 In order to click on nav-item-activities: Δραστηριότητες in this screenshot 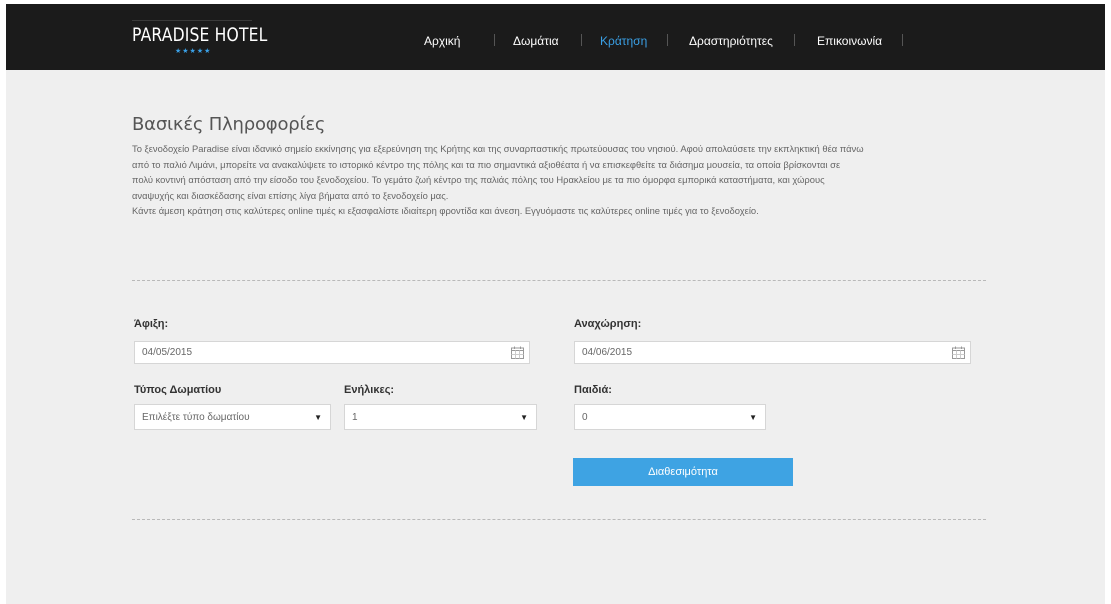, I will do `click(731, 41)`.